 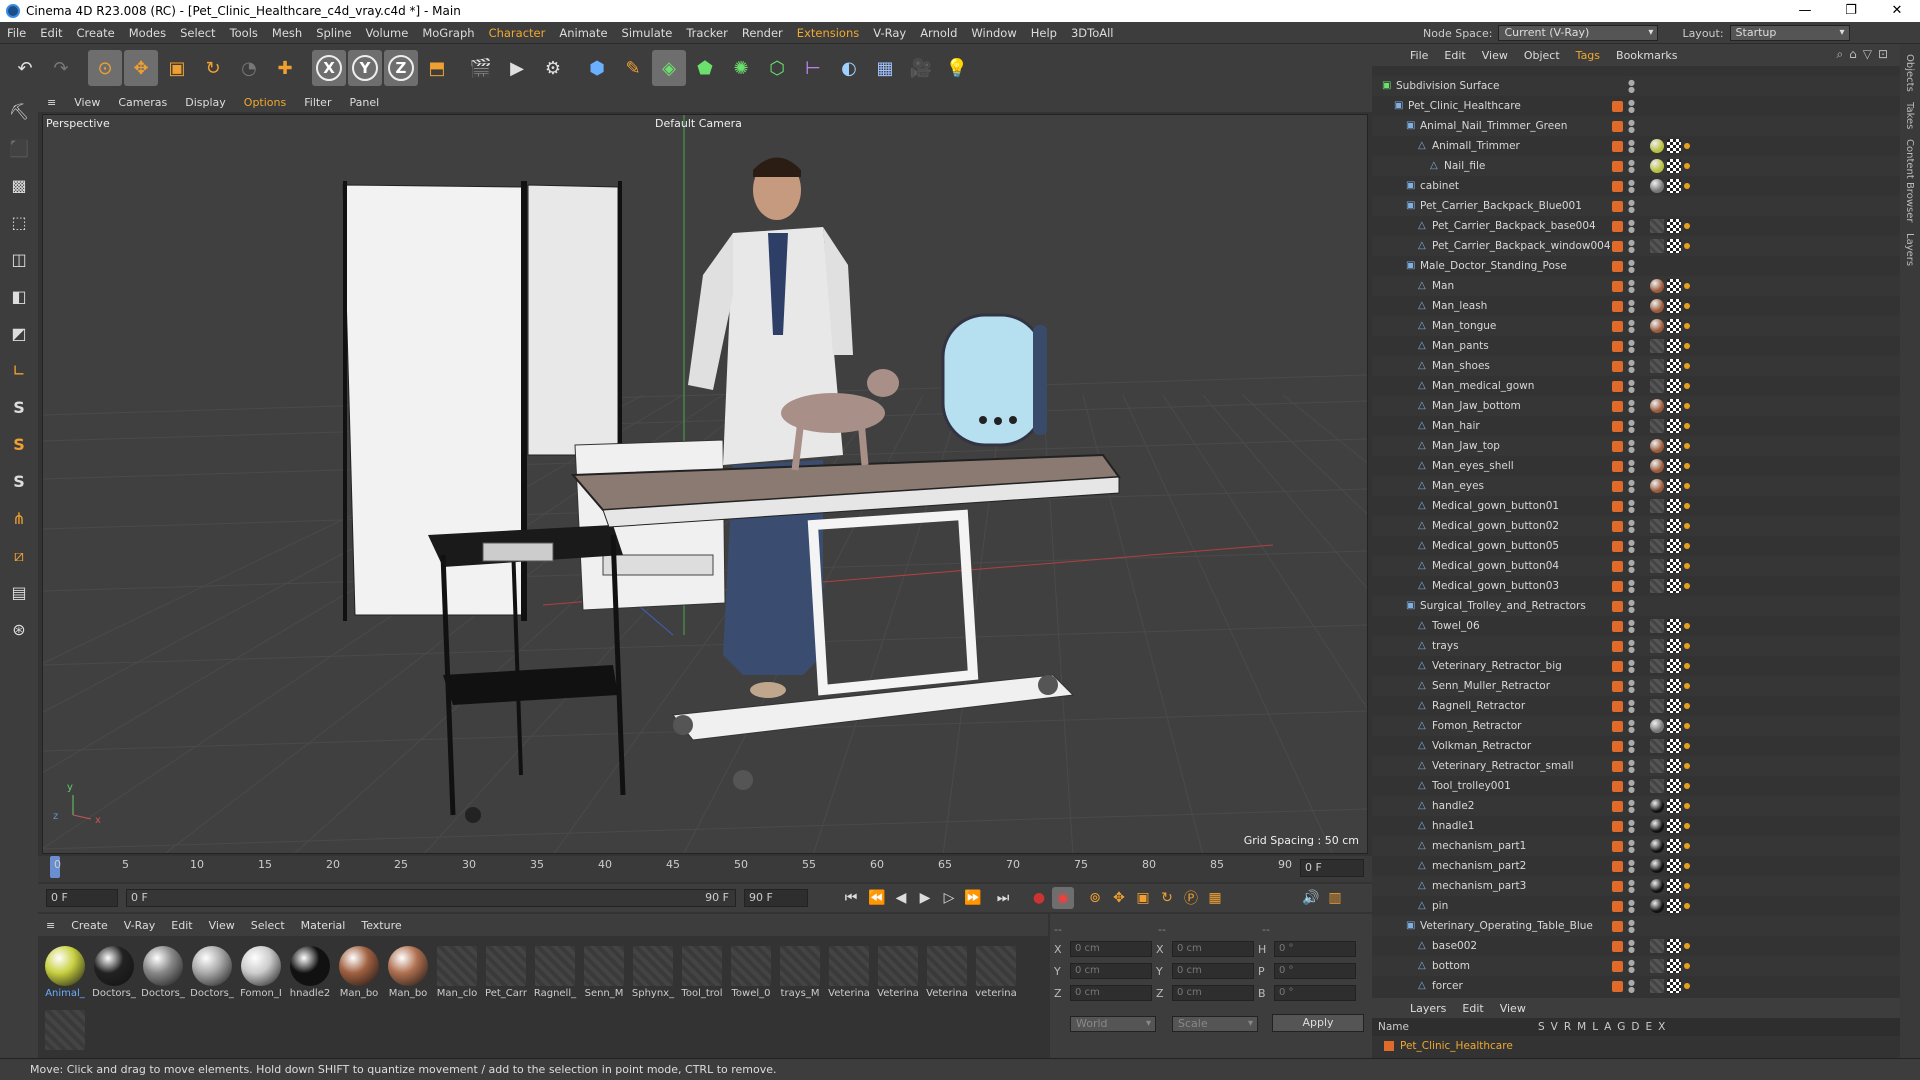 What do you see at coordinates (177, 68) in the screenshot?
I see `scale-tool-icon: ▣` at bounding box center [177, 68].